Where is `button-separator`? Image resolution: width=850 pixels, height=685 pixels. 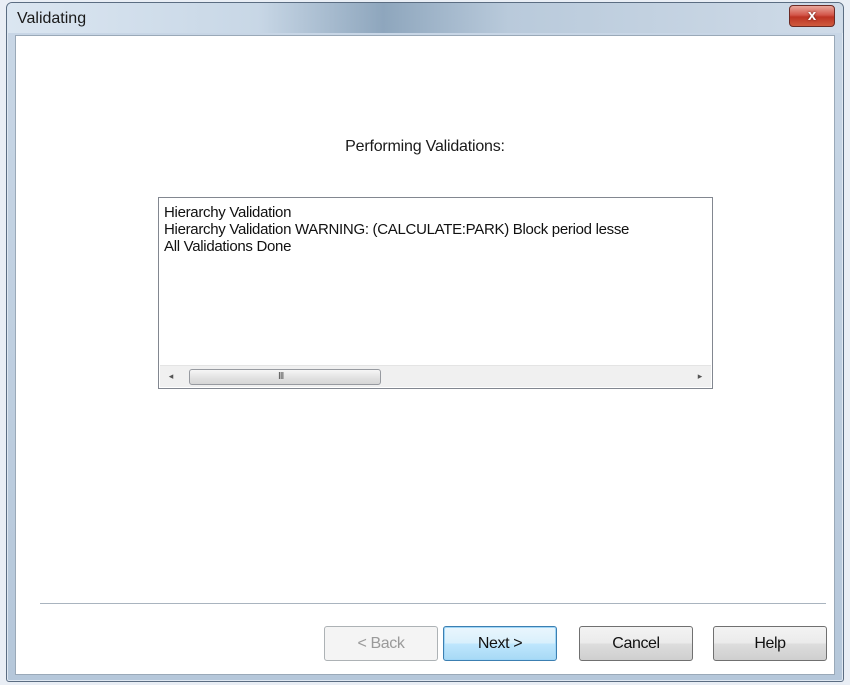
button-separator is located at coordinates (433, 604).